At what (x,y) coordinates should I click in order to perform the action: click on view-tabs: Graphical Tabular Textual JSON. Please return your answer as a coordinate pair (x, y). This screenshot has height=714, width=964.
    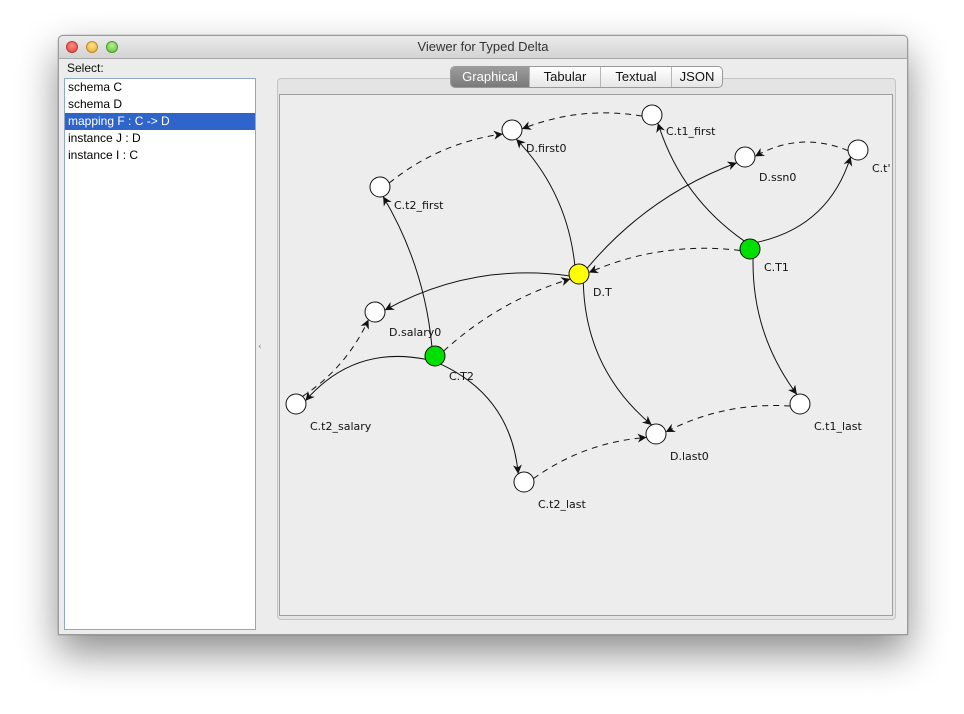
    Looking at the image, I should click on (586, 77).